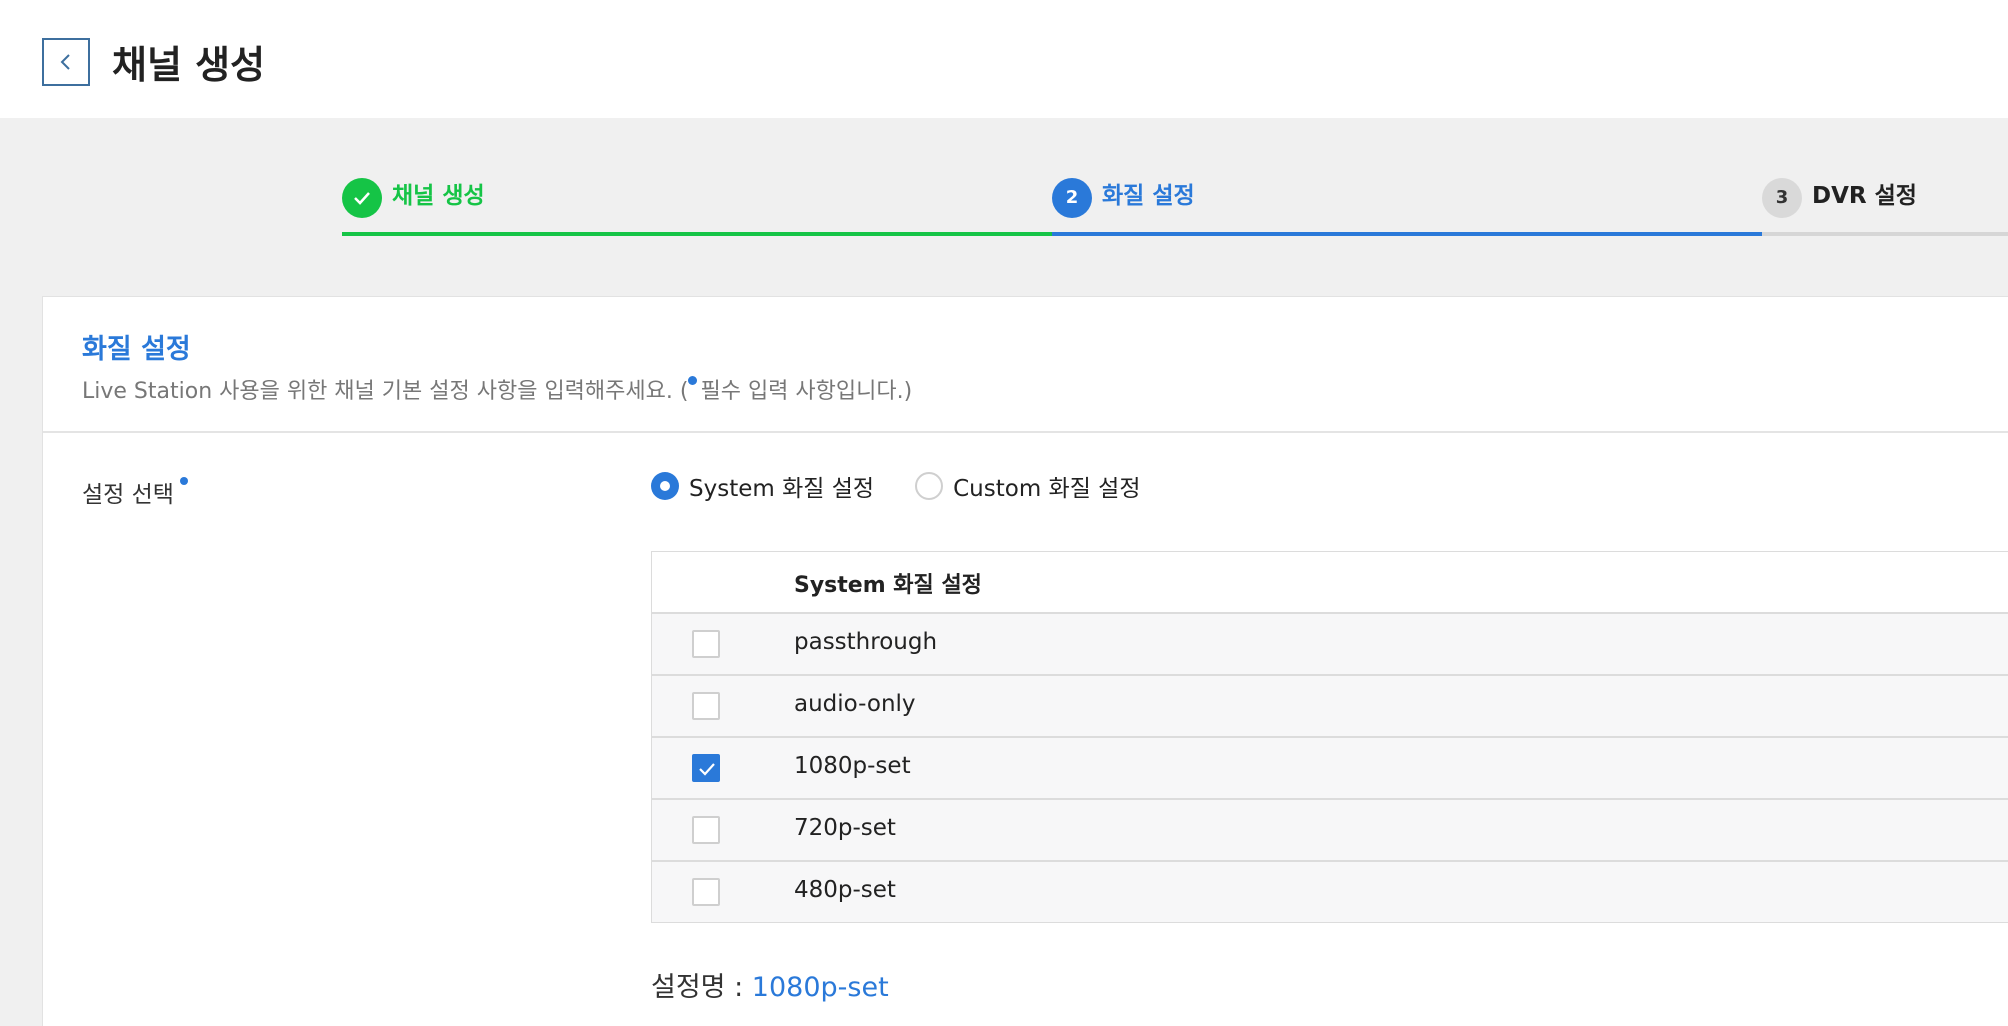 This screenshot has width=2008, height=1026. What do you see at coordinates (852, 766) in the screenshot?
I see `row-name: 1080p-set` at bounding box center [852, 766].